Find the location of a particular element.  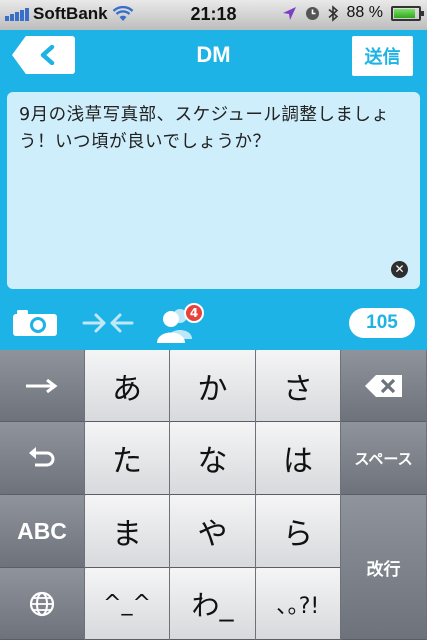

globe-icon is located at coordinates (42, 603).